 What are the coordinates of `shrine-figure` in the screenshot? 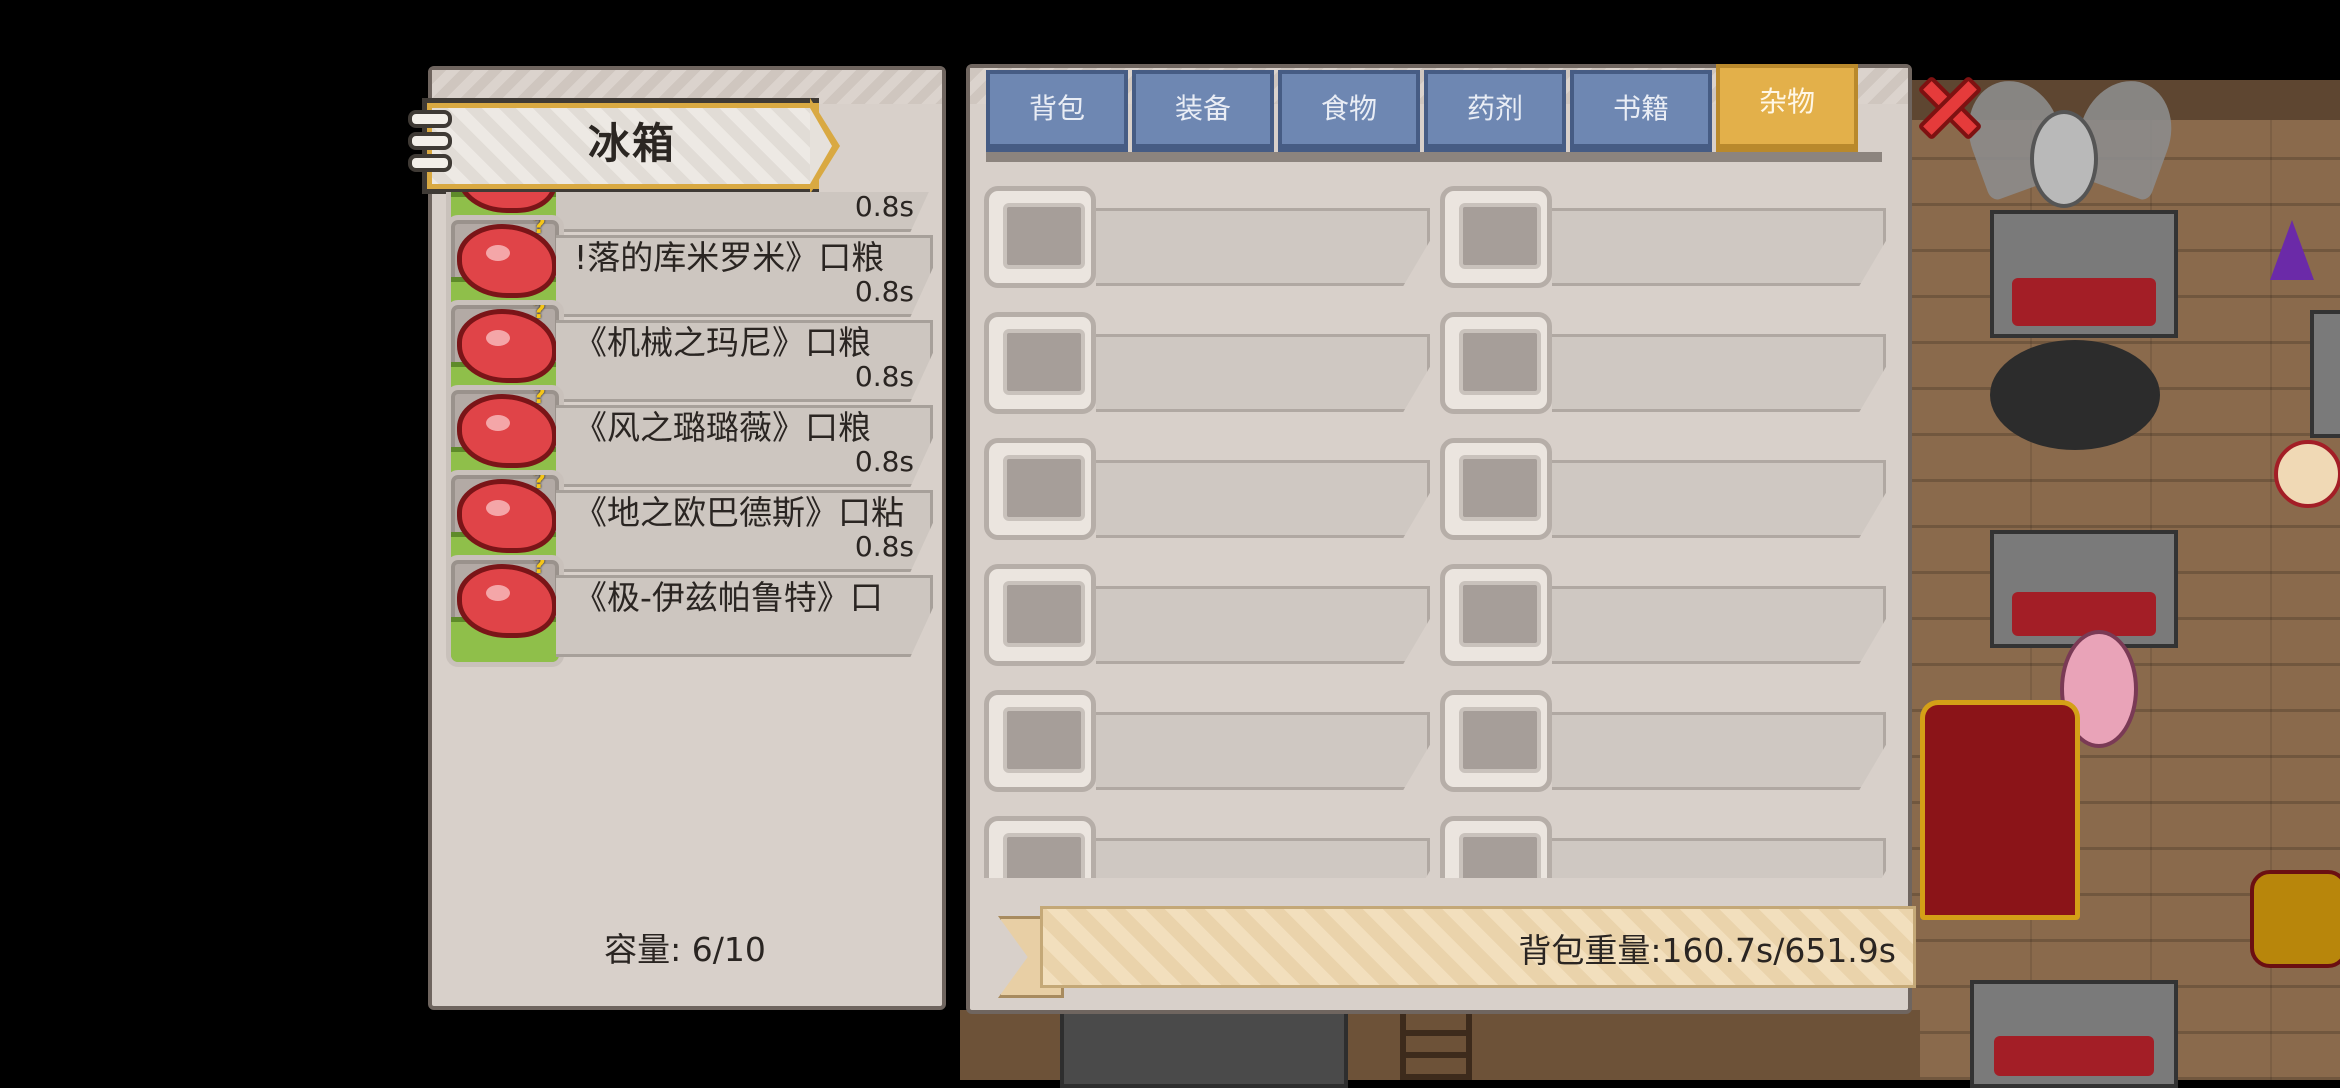 It's located at (2307, 474).